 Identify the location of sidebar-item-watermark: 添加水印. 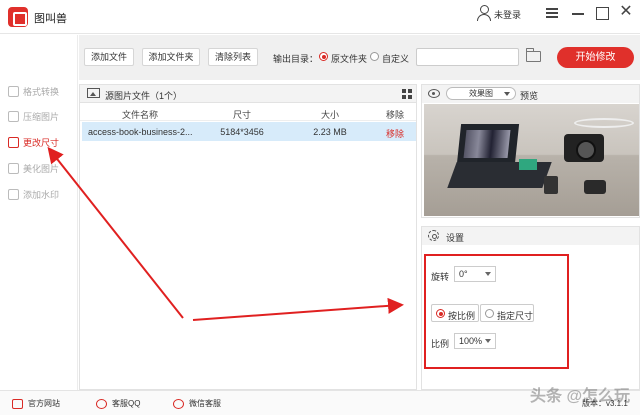
(41, 194).